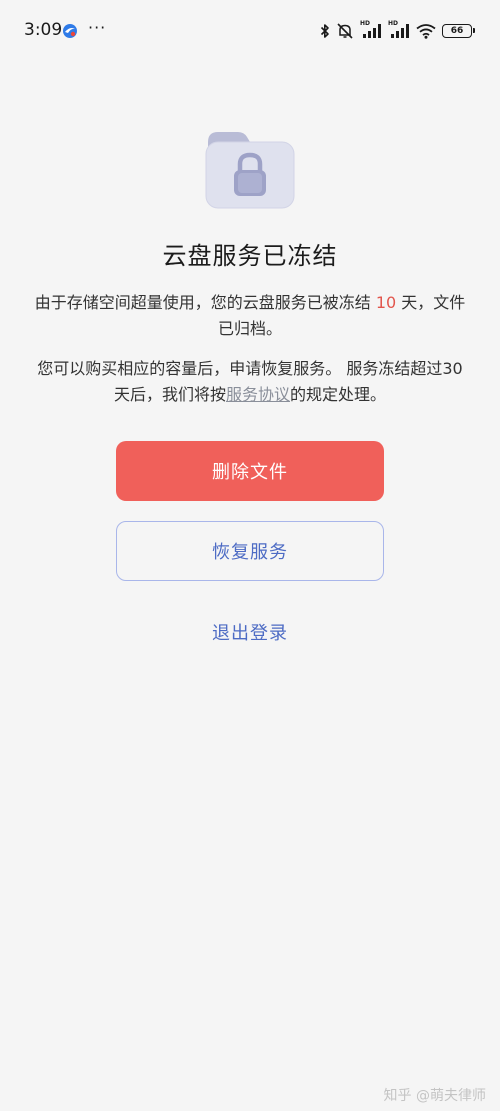  What do you see at coordinates (70, 31) in the screenshot?
I see `browser-app-icon` at bounding box center [70, 31].